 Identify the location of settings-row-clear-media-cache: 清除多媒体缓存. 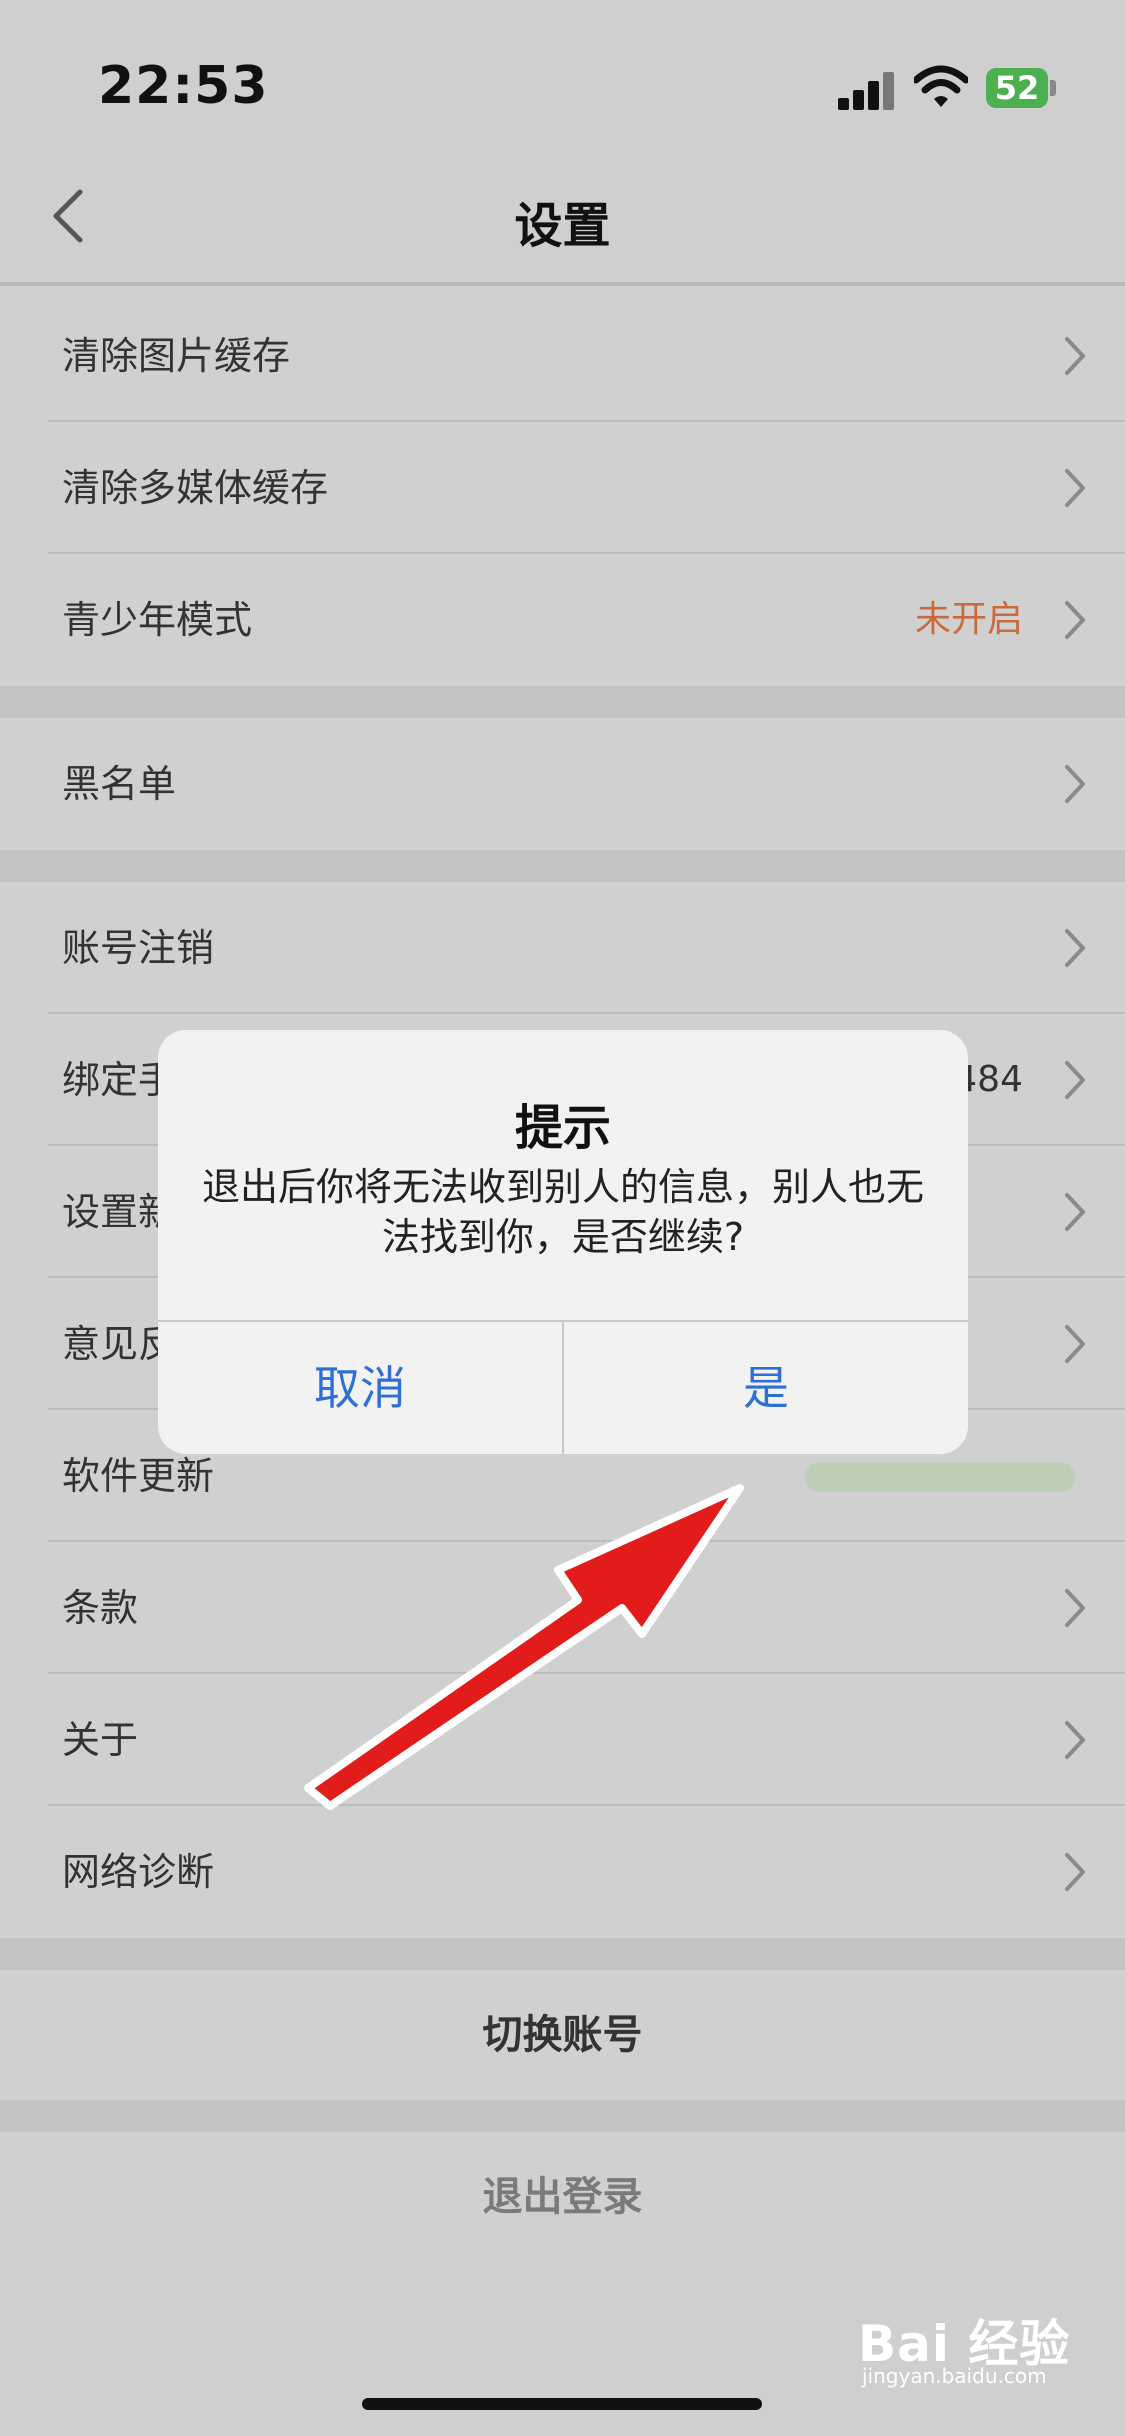
(562, 488).